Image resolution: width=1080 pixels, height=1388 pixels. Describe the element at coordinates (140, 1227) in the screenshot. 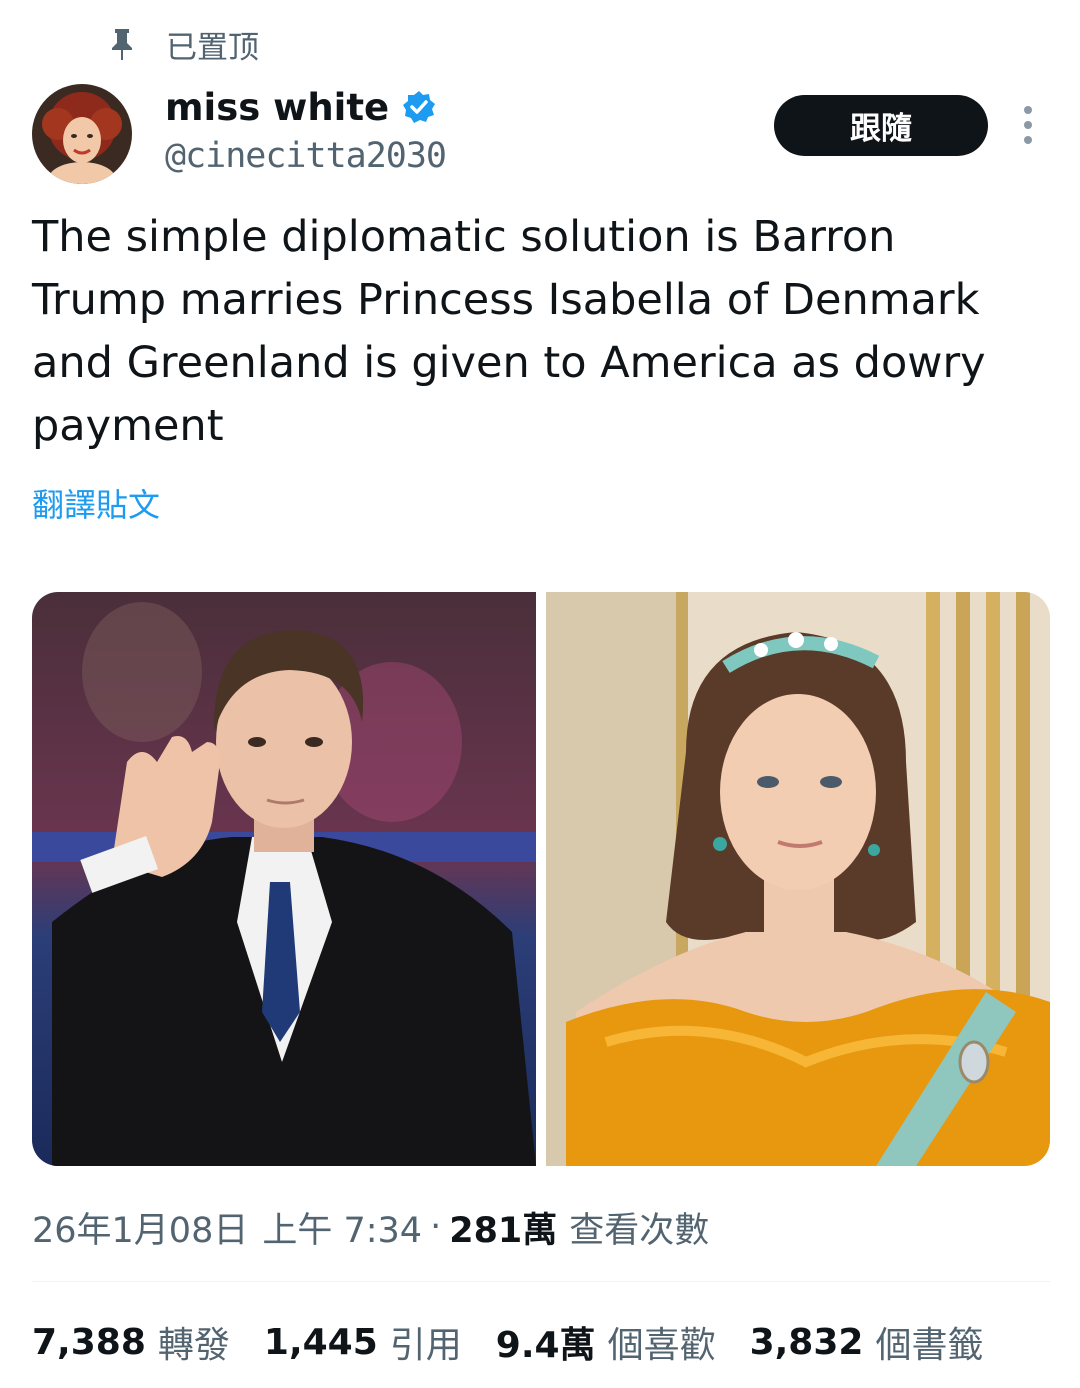

I see `tweet-date: 26年1月08日` at that location.